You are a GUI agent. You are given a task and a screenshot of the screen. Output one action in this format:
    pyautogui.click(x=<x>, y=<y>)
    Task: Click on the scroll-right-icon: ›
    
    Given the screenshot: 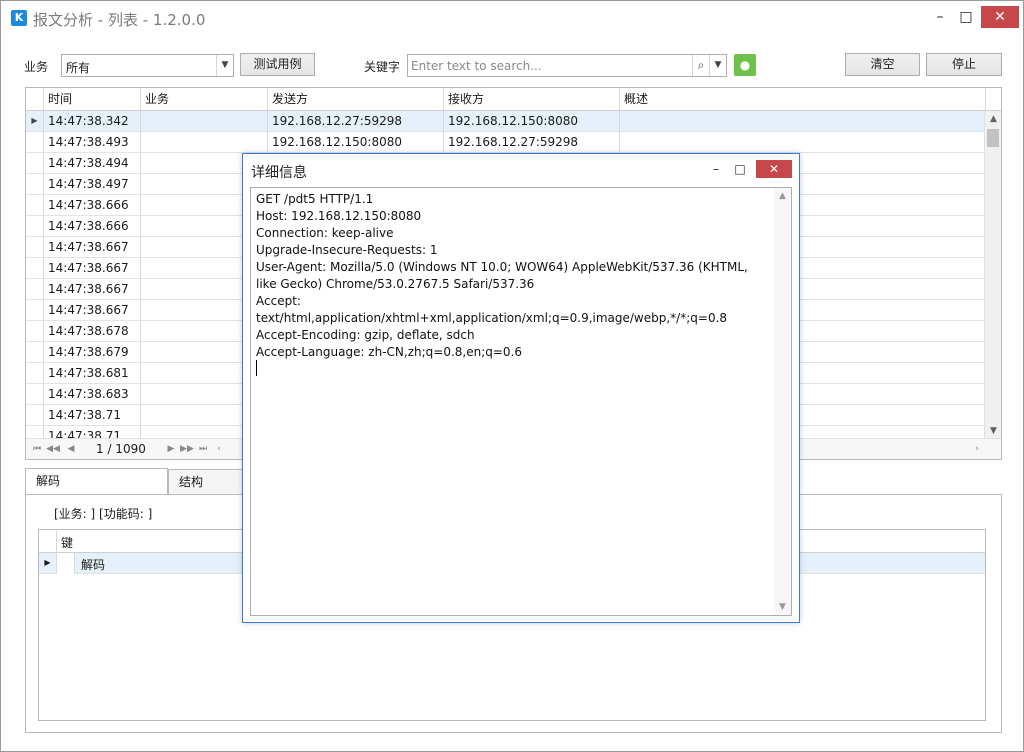 What is the action you would take?
    pyautogui.click(x=977, y=449)
    